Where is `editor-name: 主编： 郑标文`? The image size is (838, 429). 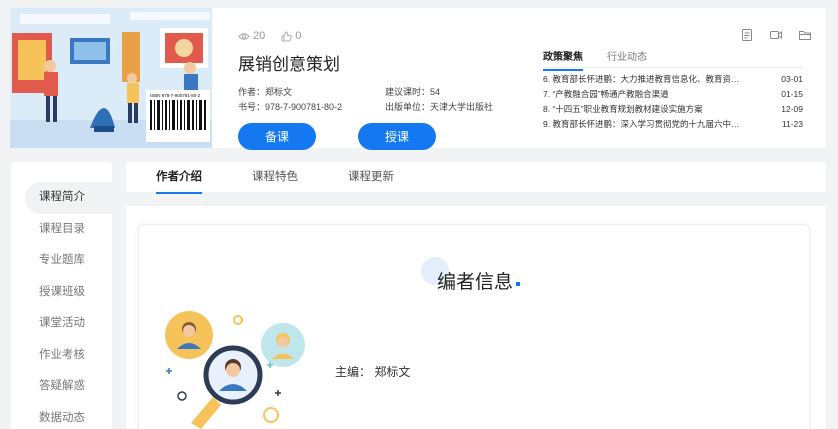
editor-name: 主编： 郑标文 is located at coordinates (373, 372).